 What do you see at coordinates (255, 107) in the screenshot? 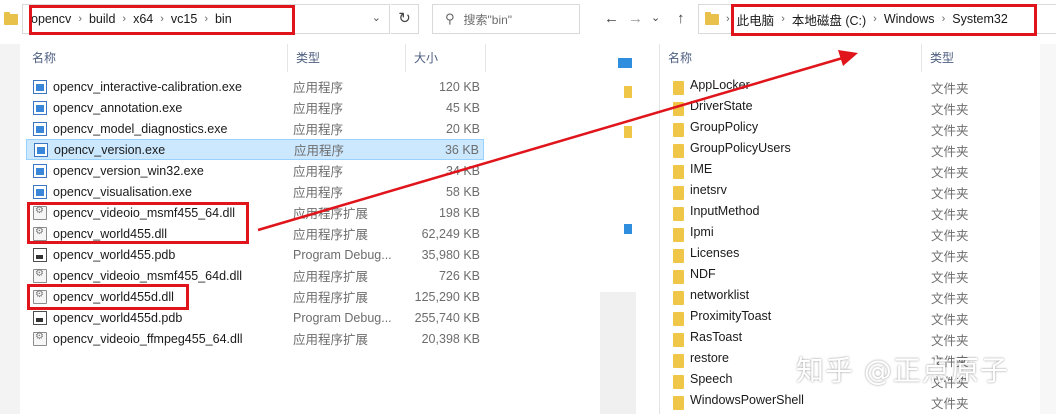
I see `file-row: opencv_annotation.exe 应用程序 45 KB` at bounding box center [255, 107].